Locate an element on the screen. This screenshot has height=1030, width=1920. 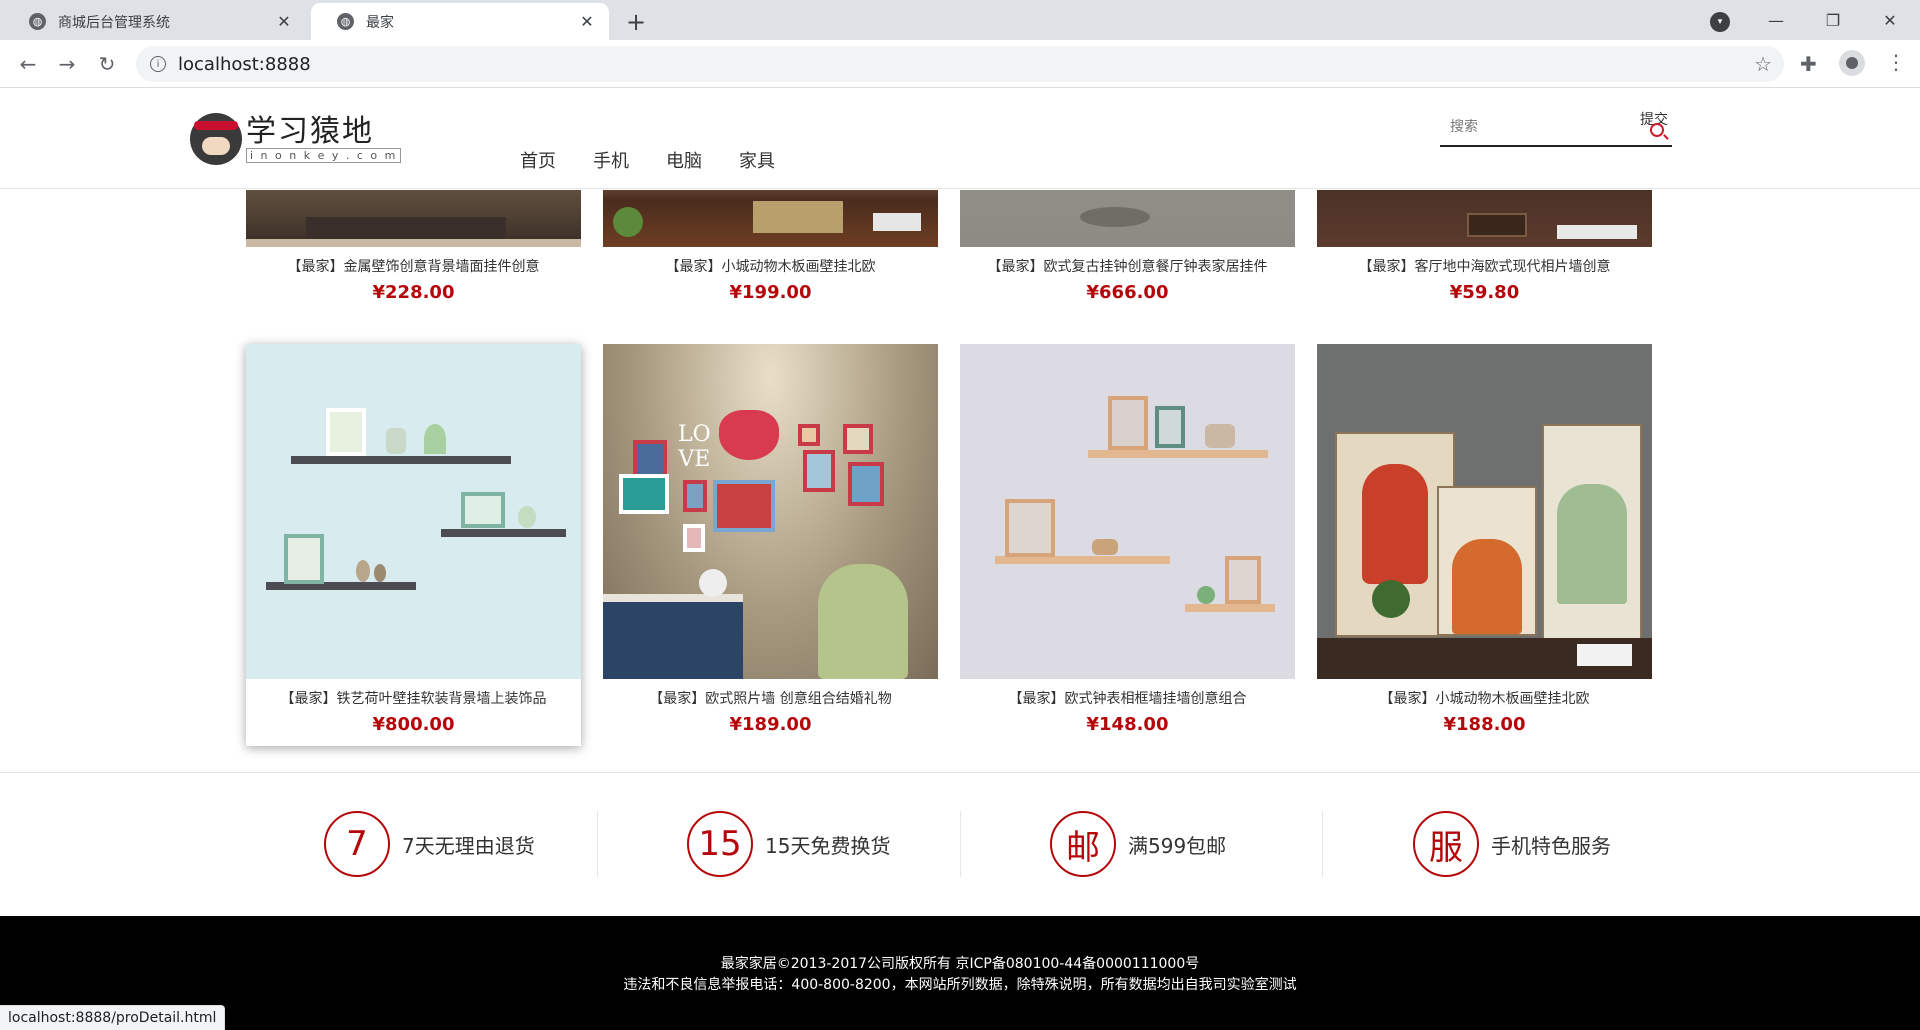
address-url: localhost:8888 is located at coordinates (244, 64).